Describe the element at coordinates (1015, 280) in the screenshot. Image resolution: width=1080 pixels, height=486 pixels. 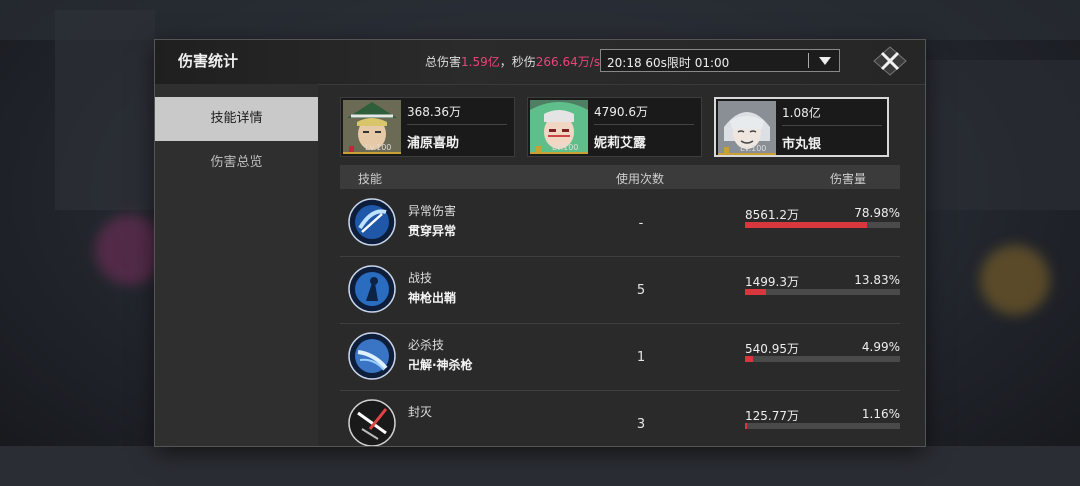
I see `background-glow` at that location.